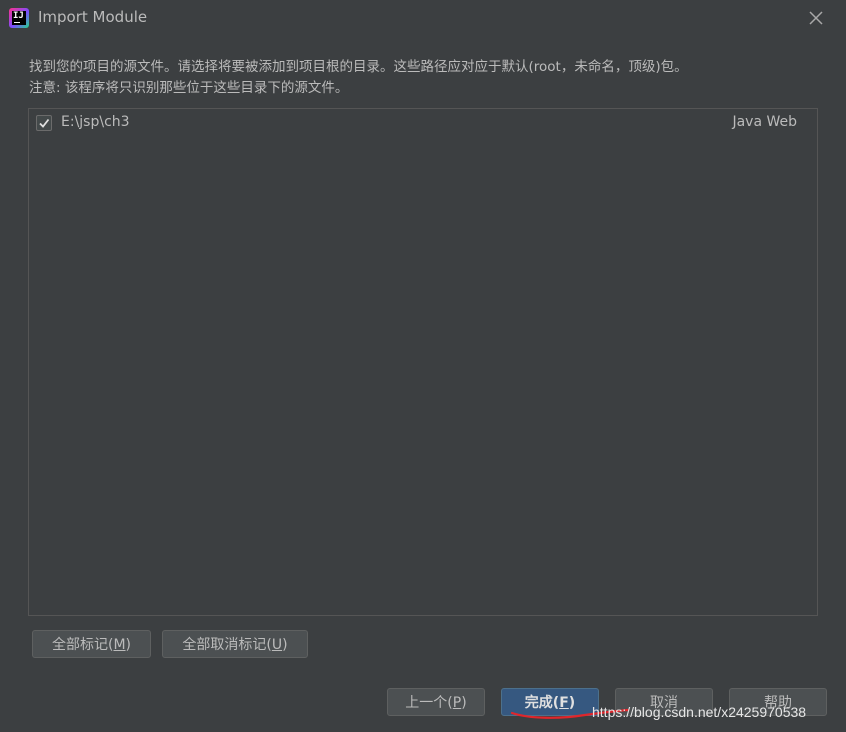  What do you see at coordinates (699, 712) in the screenshot?
I see `watermark-text: https://blog.csdn.net/x2425970538` at bounding box center [699, 712].